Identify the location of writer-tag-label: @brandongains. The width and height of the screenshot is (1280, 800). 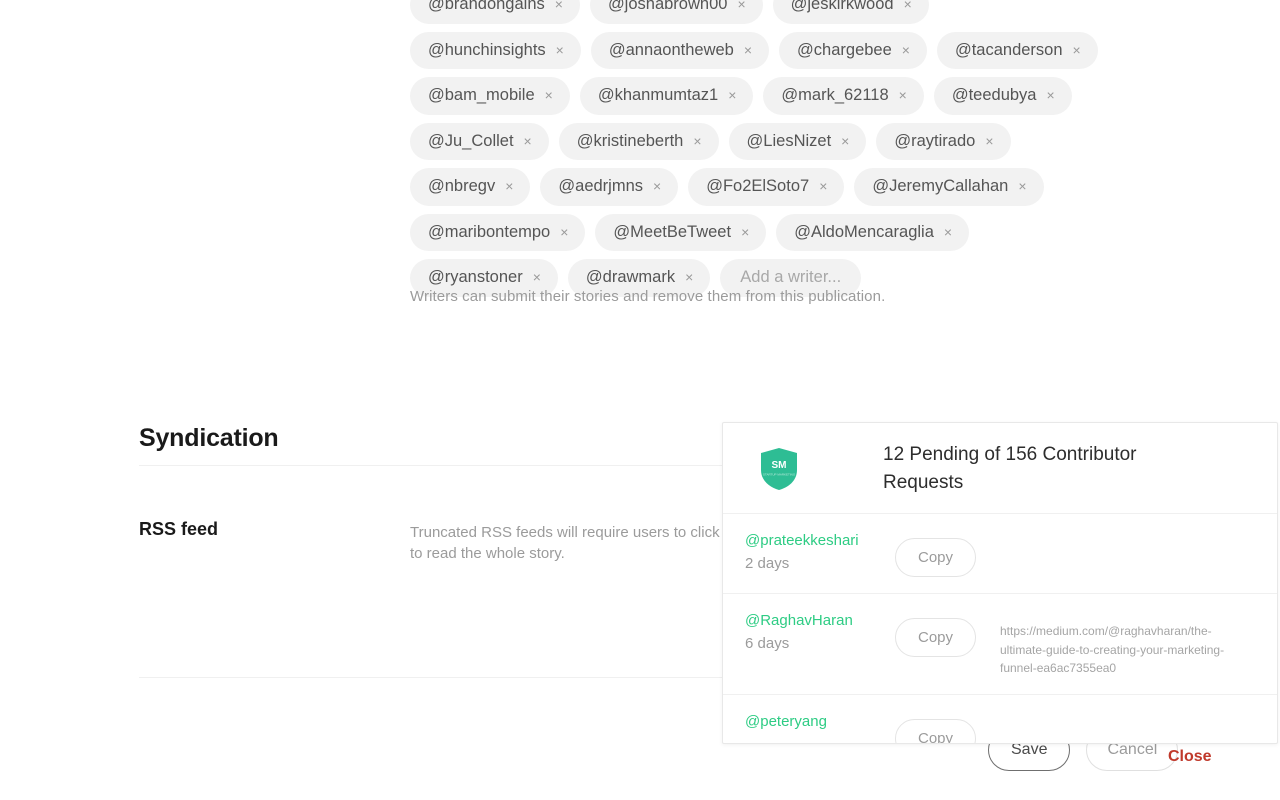
(486, 6).